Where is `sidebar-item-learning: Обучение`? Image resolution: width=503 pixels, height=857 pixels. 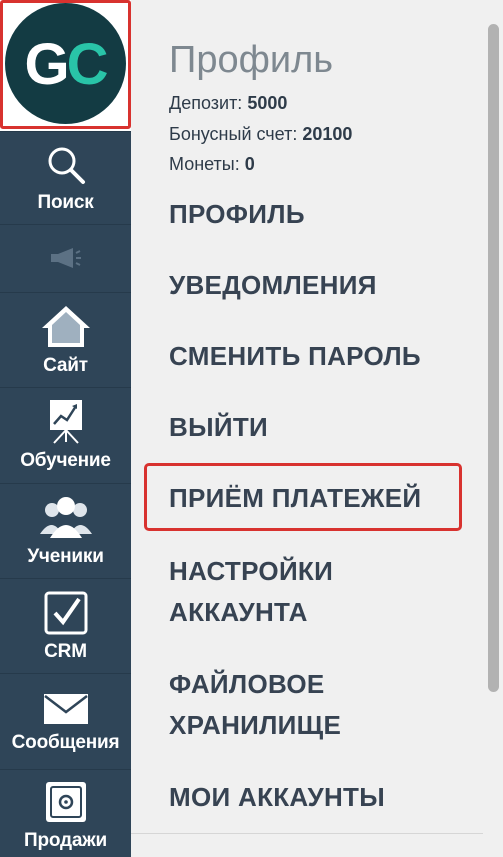 sidebar-item-learning: Обучение is located at coordinates (65, 435).